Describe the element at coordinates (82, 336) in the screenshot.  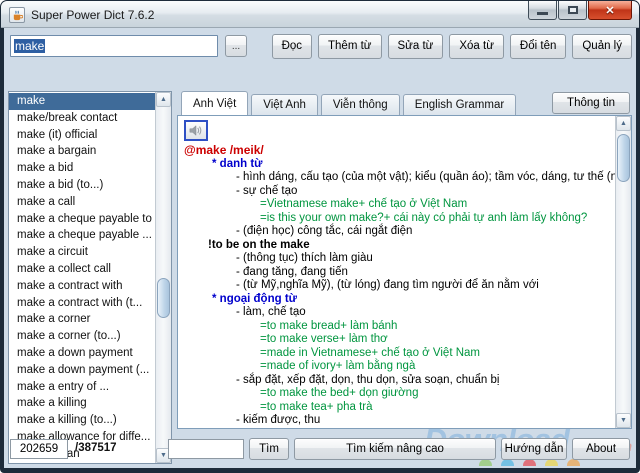
I see `list-item: make a corner (to...)` at that location.